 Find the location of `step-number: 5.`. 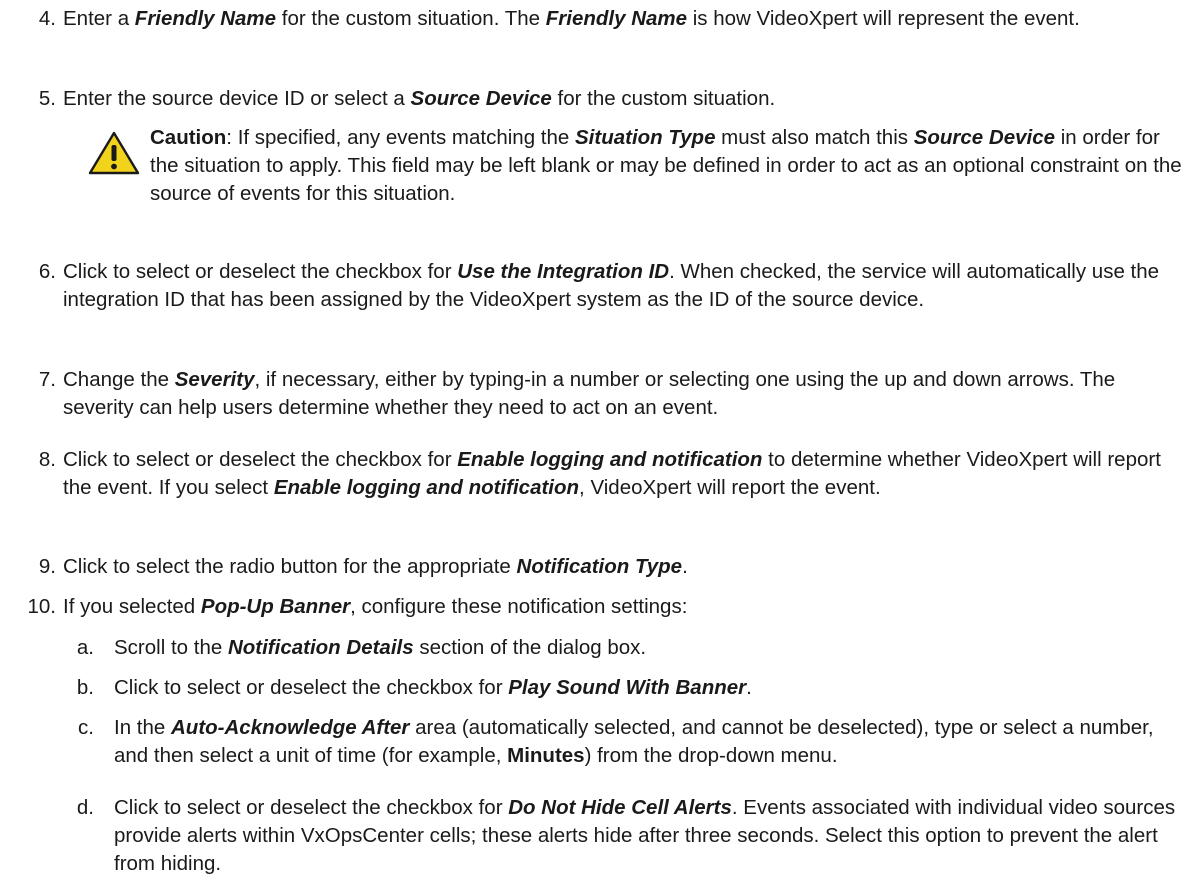

step-number: 5. is located at coordinates (47, 98).